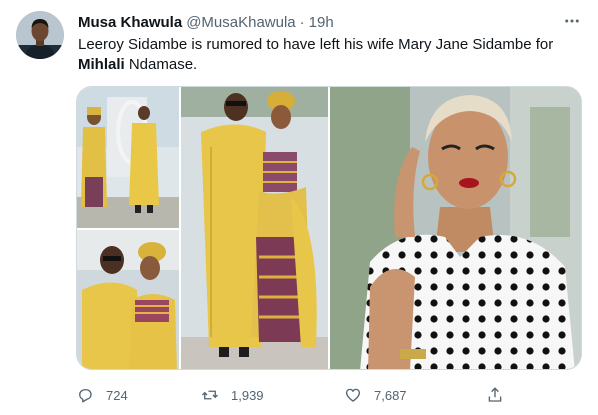 This screenshot has width=598, height=415. Describe the element at coordinates (161, 64) in the screenshot. I see `tweet-text-part: Ndamase.` at that location.